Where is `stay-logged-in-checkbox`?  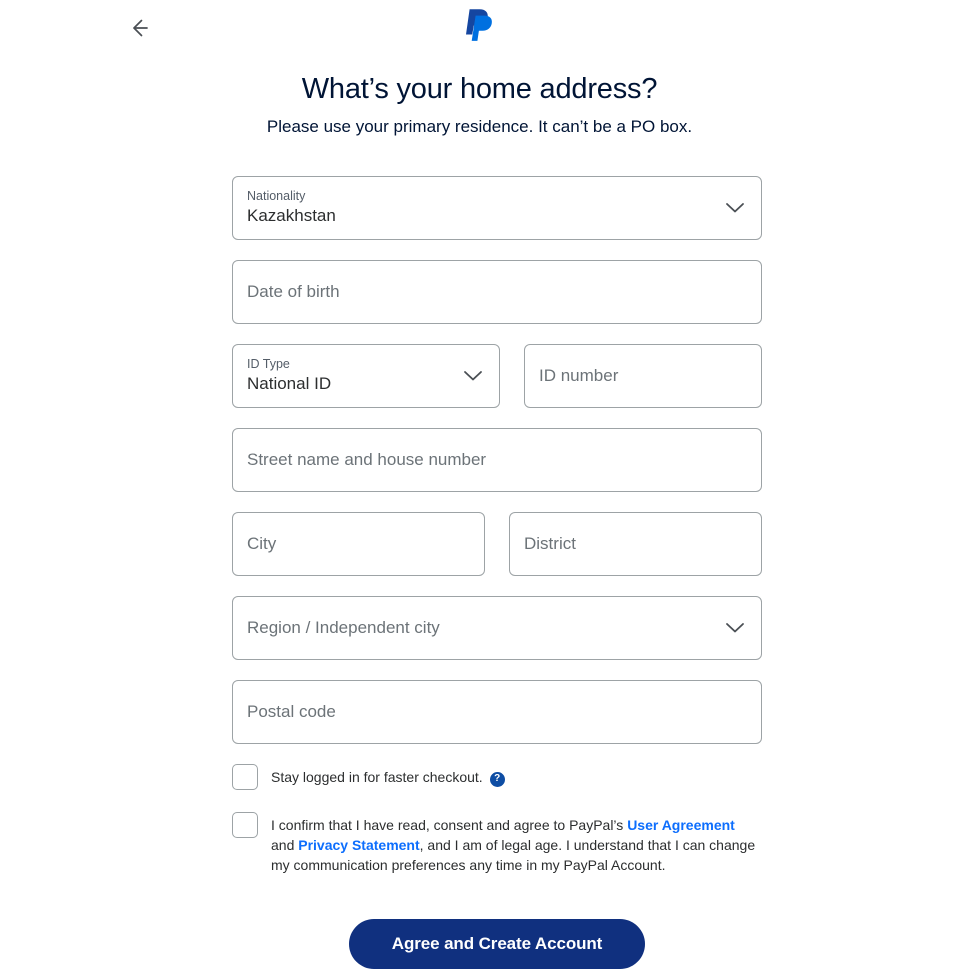 stay-logged-in-checkbox is located at coordinates (245, 777).